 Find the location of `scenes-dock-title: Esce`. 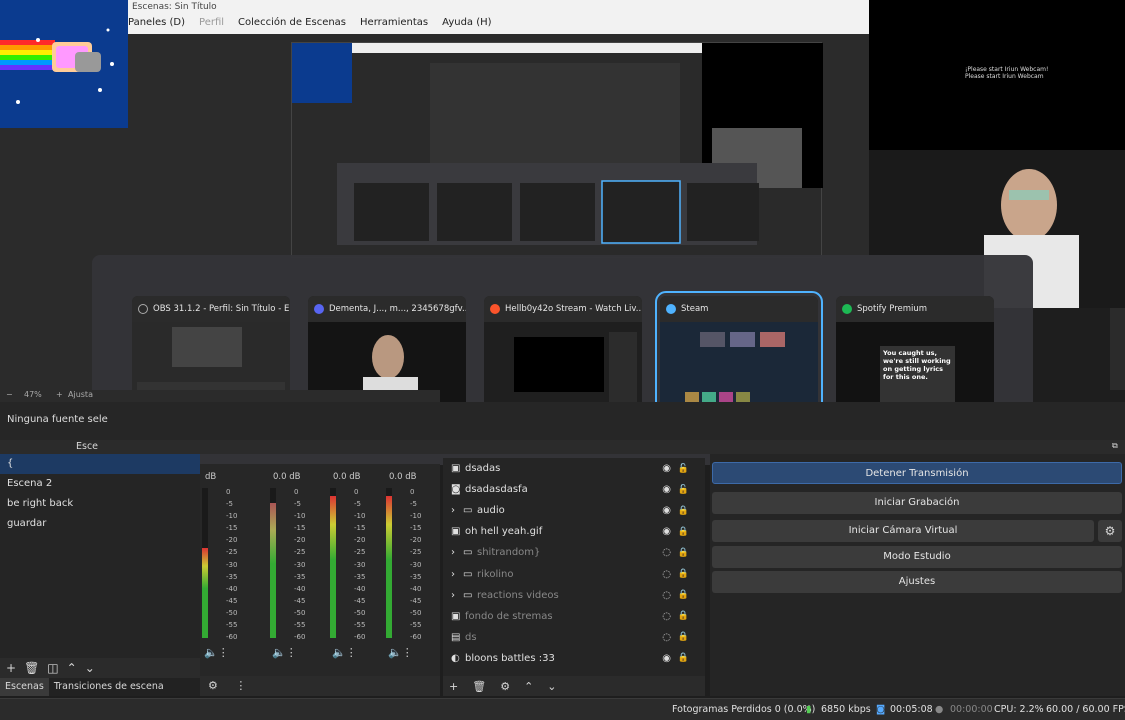

scenes-dock-title: Esce is located at coordinates (87, 446).